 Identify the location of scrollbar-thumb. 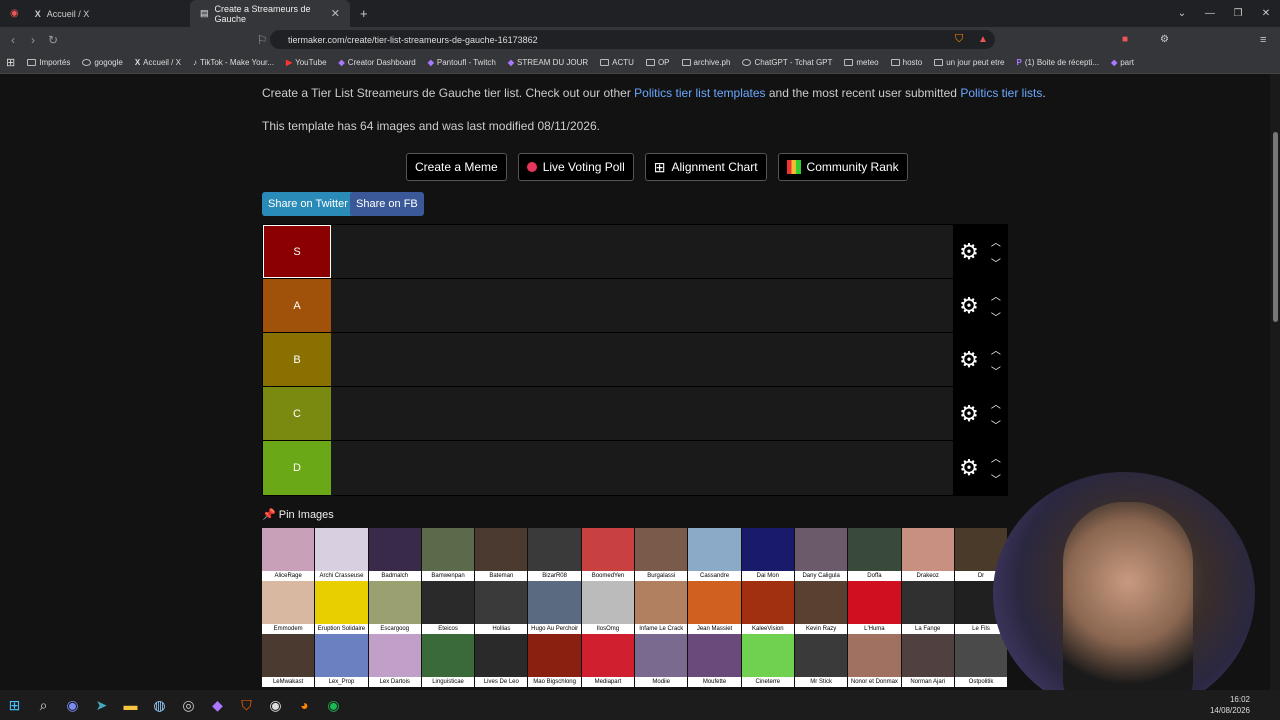
(1275, 227).